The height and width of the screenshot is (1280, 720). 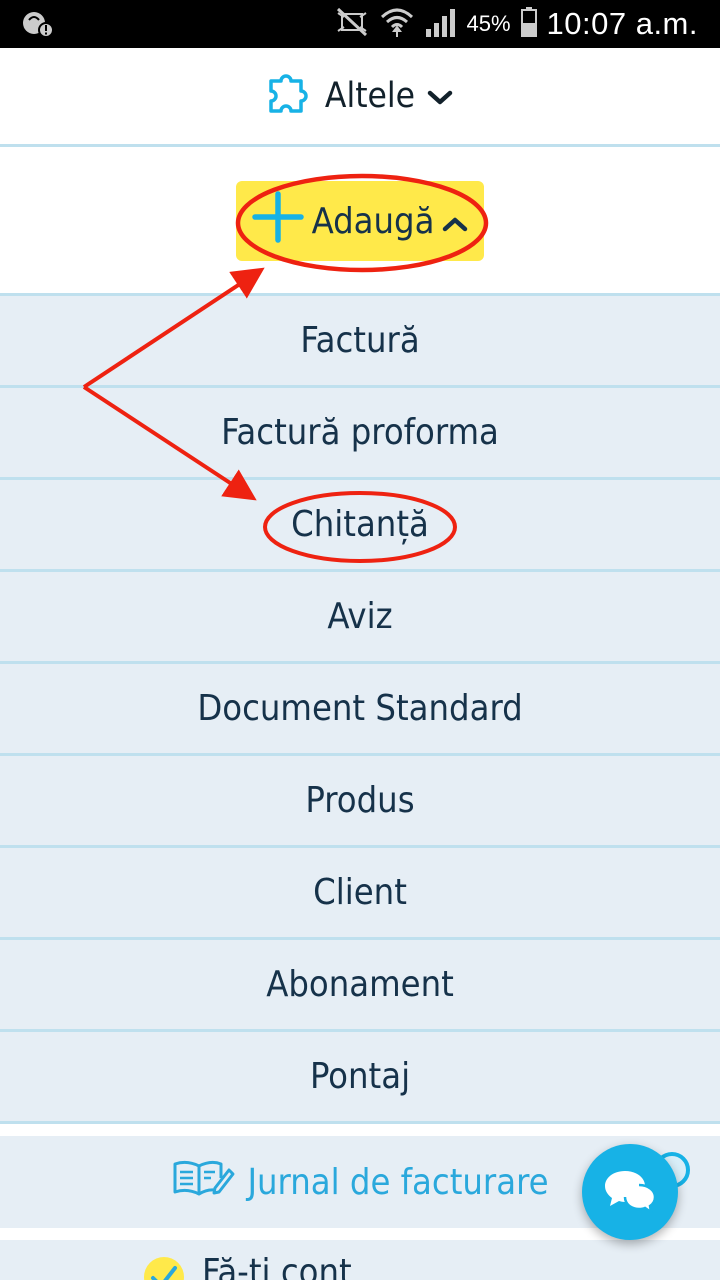 What do you see at coordinates (398, 1182) in the screenshot?
I see `journal-label: Jurnal de facturare` at bounding box center [398, 1182].